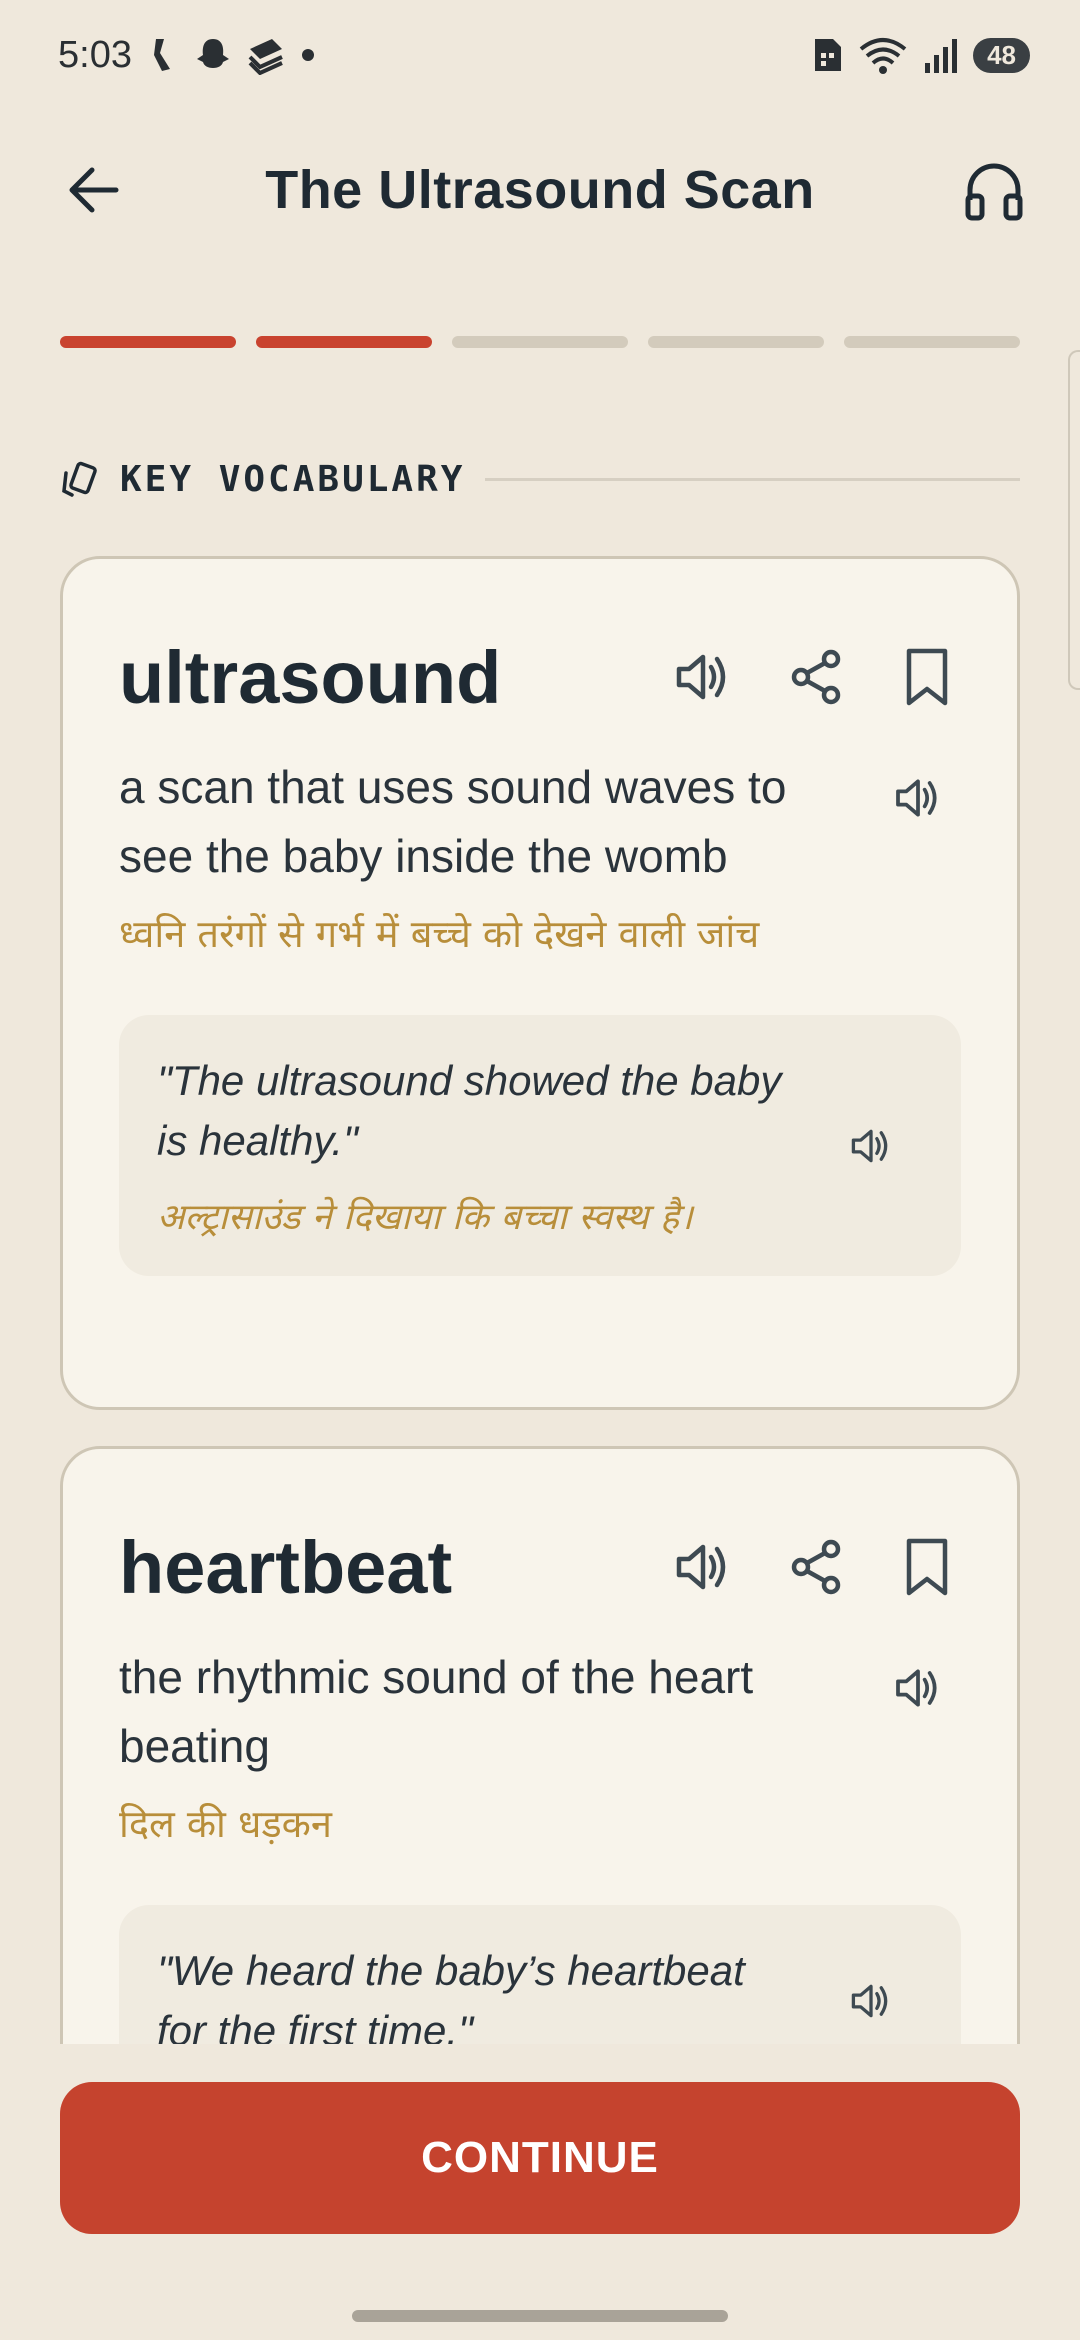 The image size is (1080, 2340). Describe the element at coordinates (286, 1567) in the screenshot. I see `vocab-word: heartbeat` at that location.